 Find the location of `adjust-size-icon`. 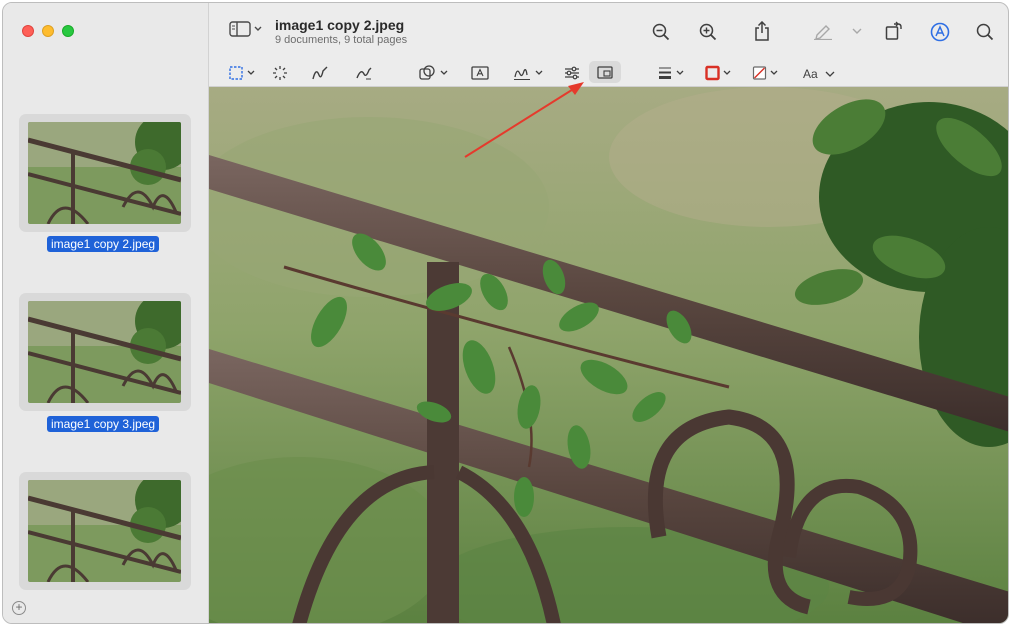

adjust-size-icon is located at coordinates (605, 72).